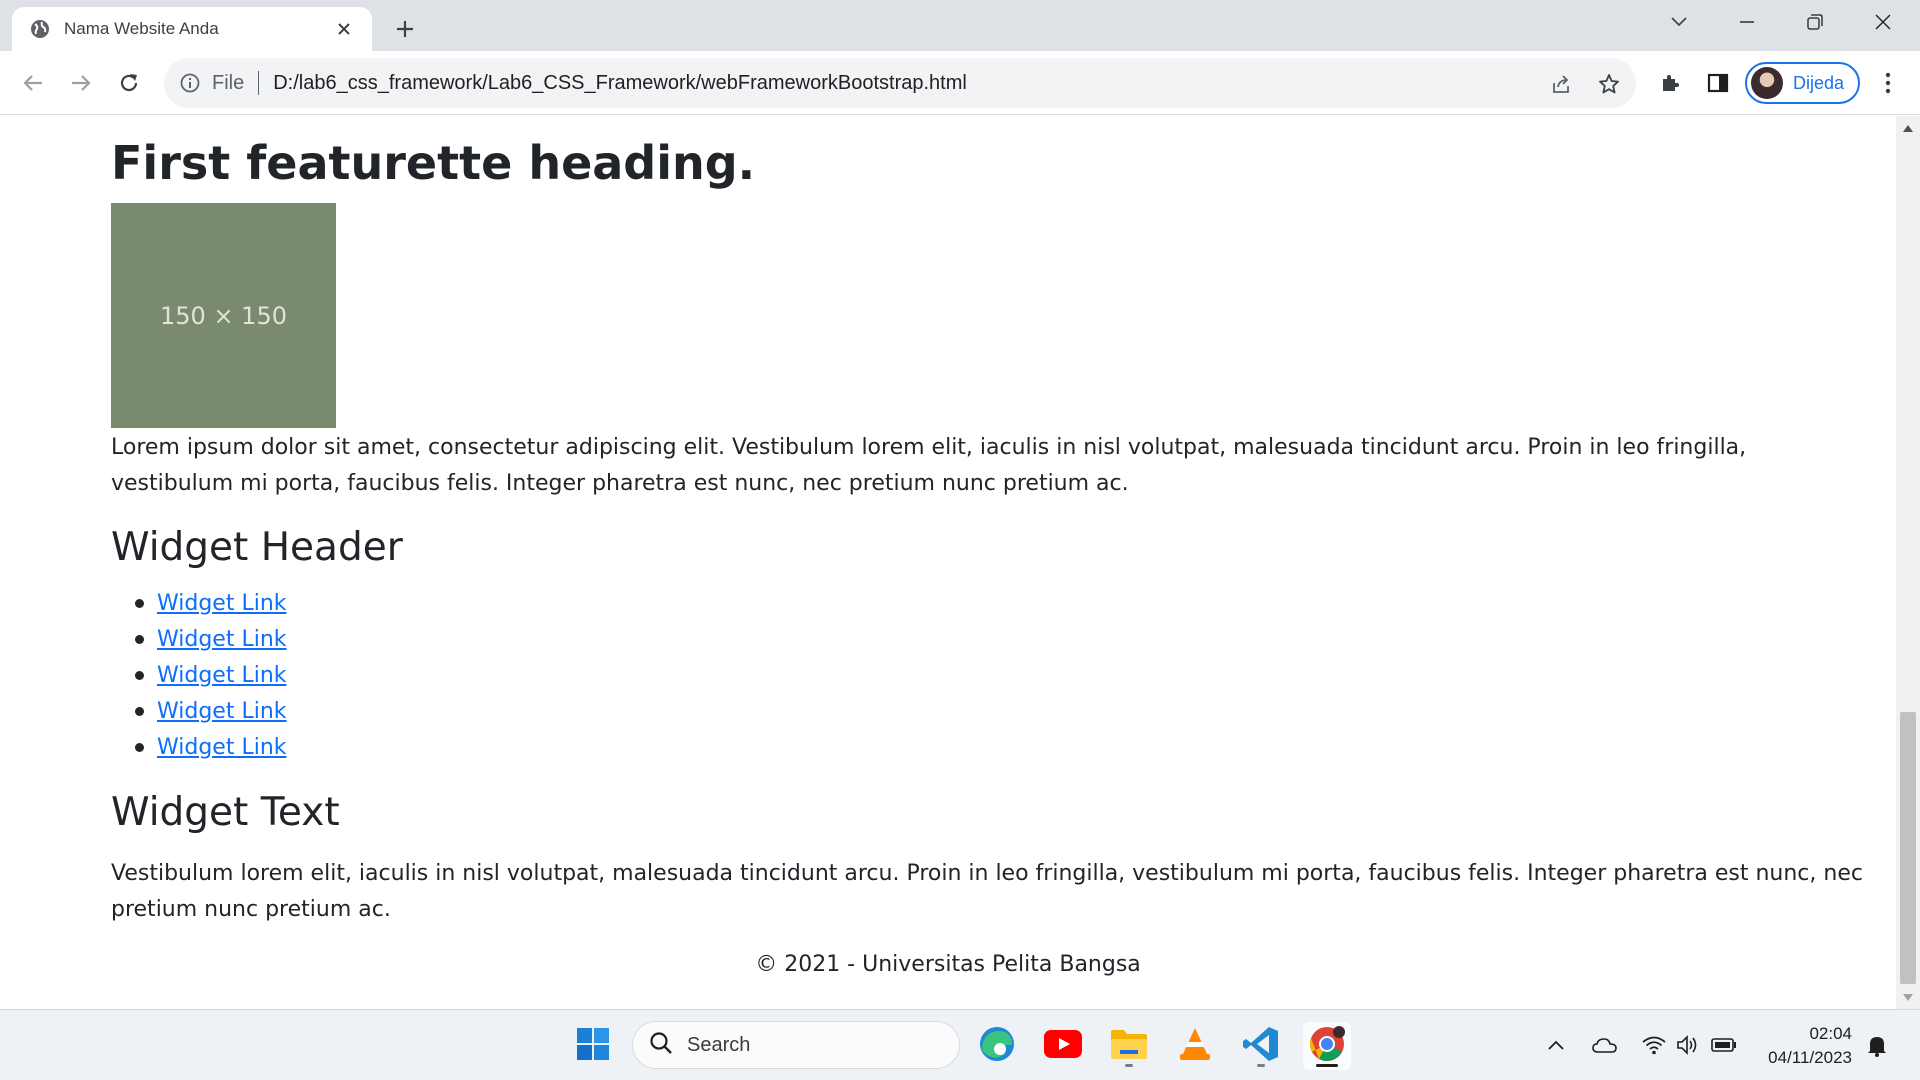 This screenshot has width=1920, height=1080. I want to click on browser-tab: Nama Website Anda, so click(192, 29).